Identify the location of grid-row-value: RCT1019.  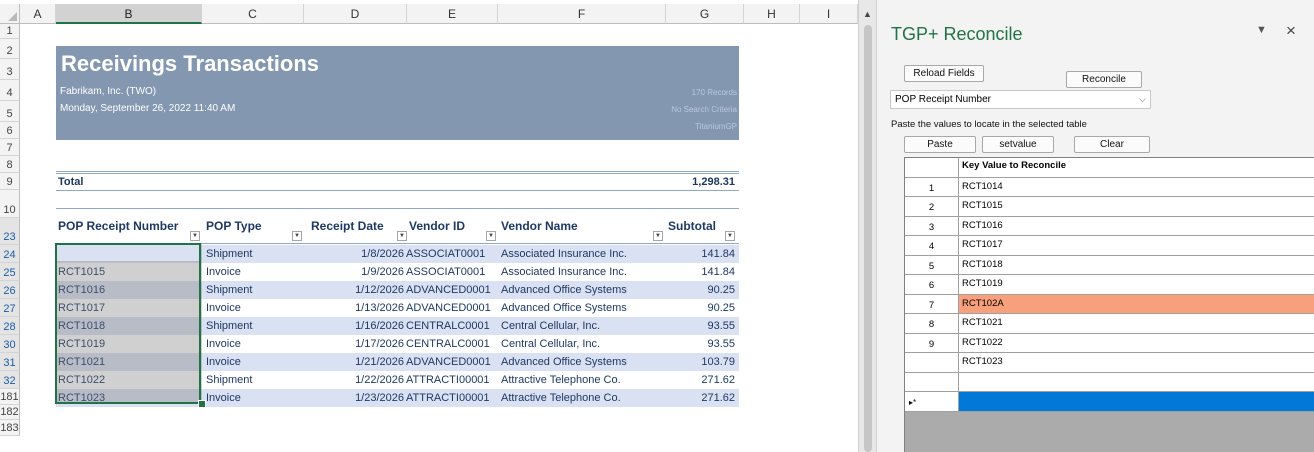
(1136, 285).